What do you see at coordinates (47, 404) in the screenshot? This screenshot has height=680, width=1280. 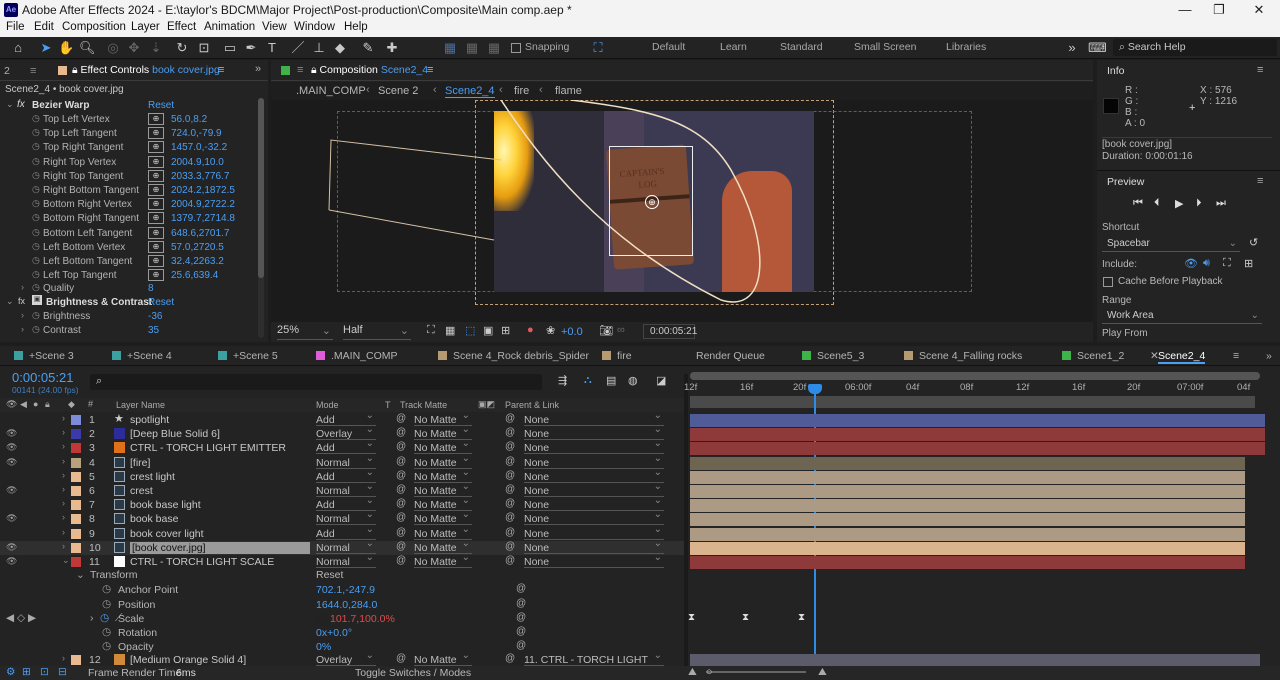 I see `lock-header-icon: 🔒︎` at bounding box center [47, 404].